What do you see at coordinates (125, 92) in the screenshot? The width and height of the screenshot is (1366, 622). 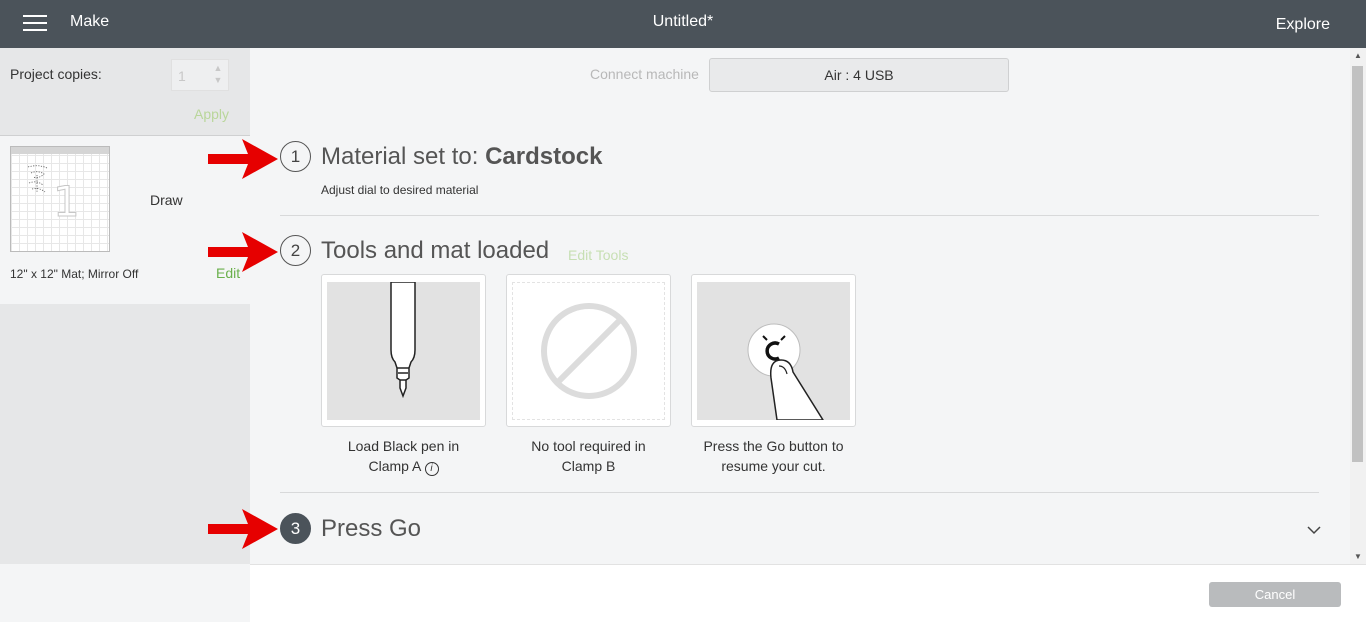 I see `project-copies-row: Project copies: 1 ▲ ▼ Apply` at bounding box center [125, 92].